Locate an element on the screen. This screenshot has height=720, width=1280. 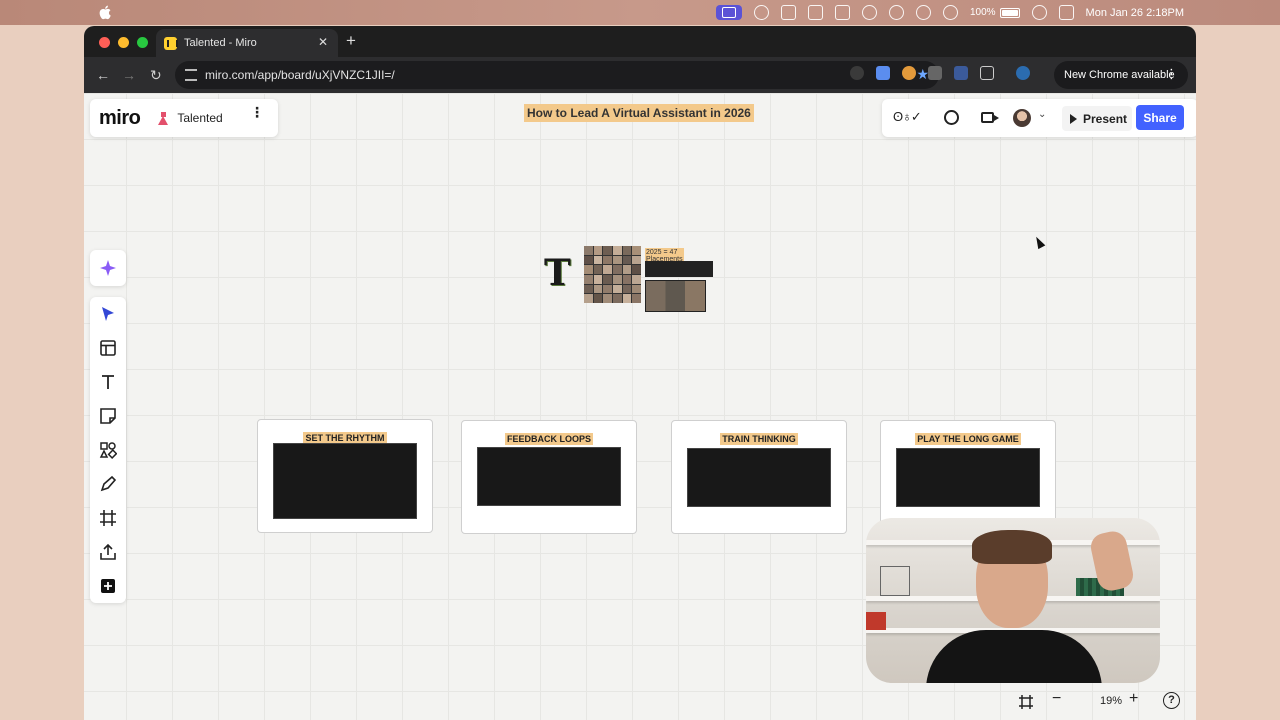
zoom-out-button: − is located at coordinates (1056, 699).